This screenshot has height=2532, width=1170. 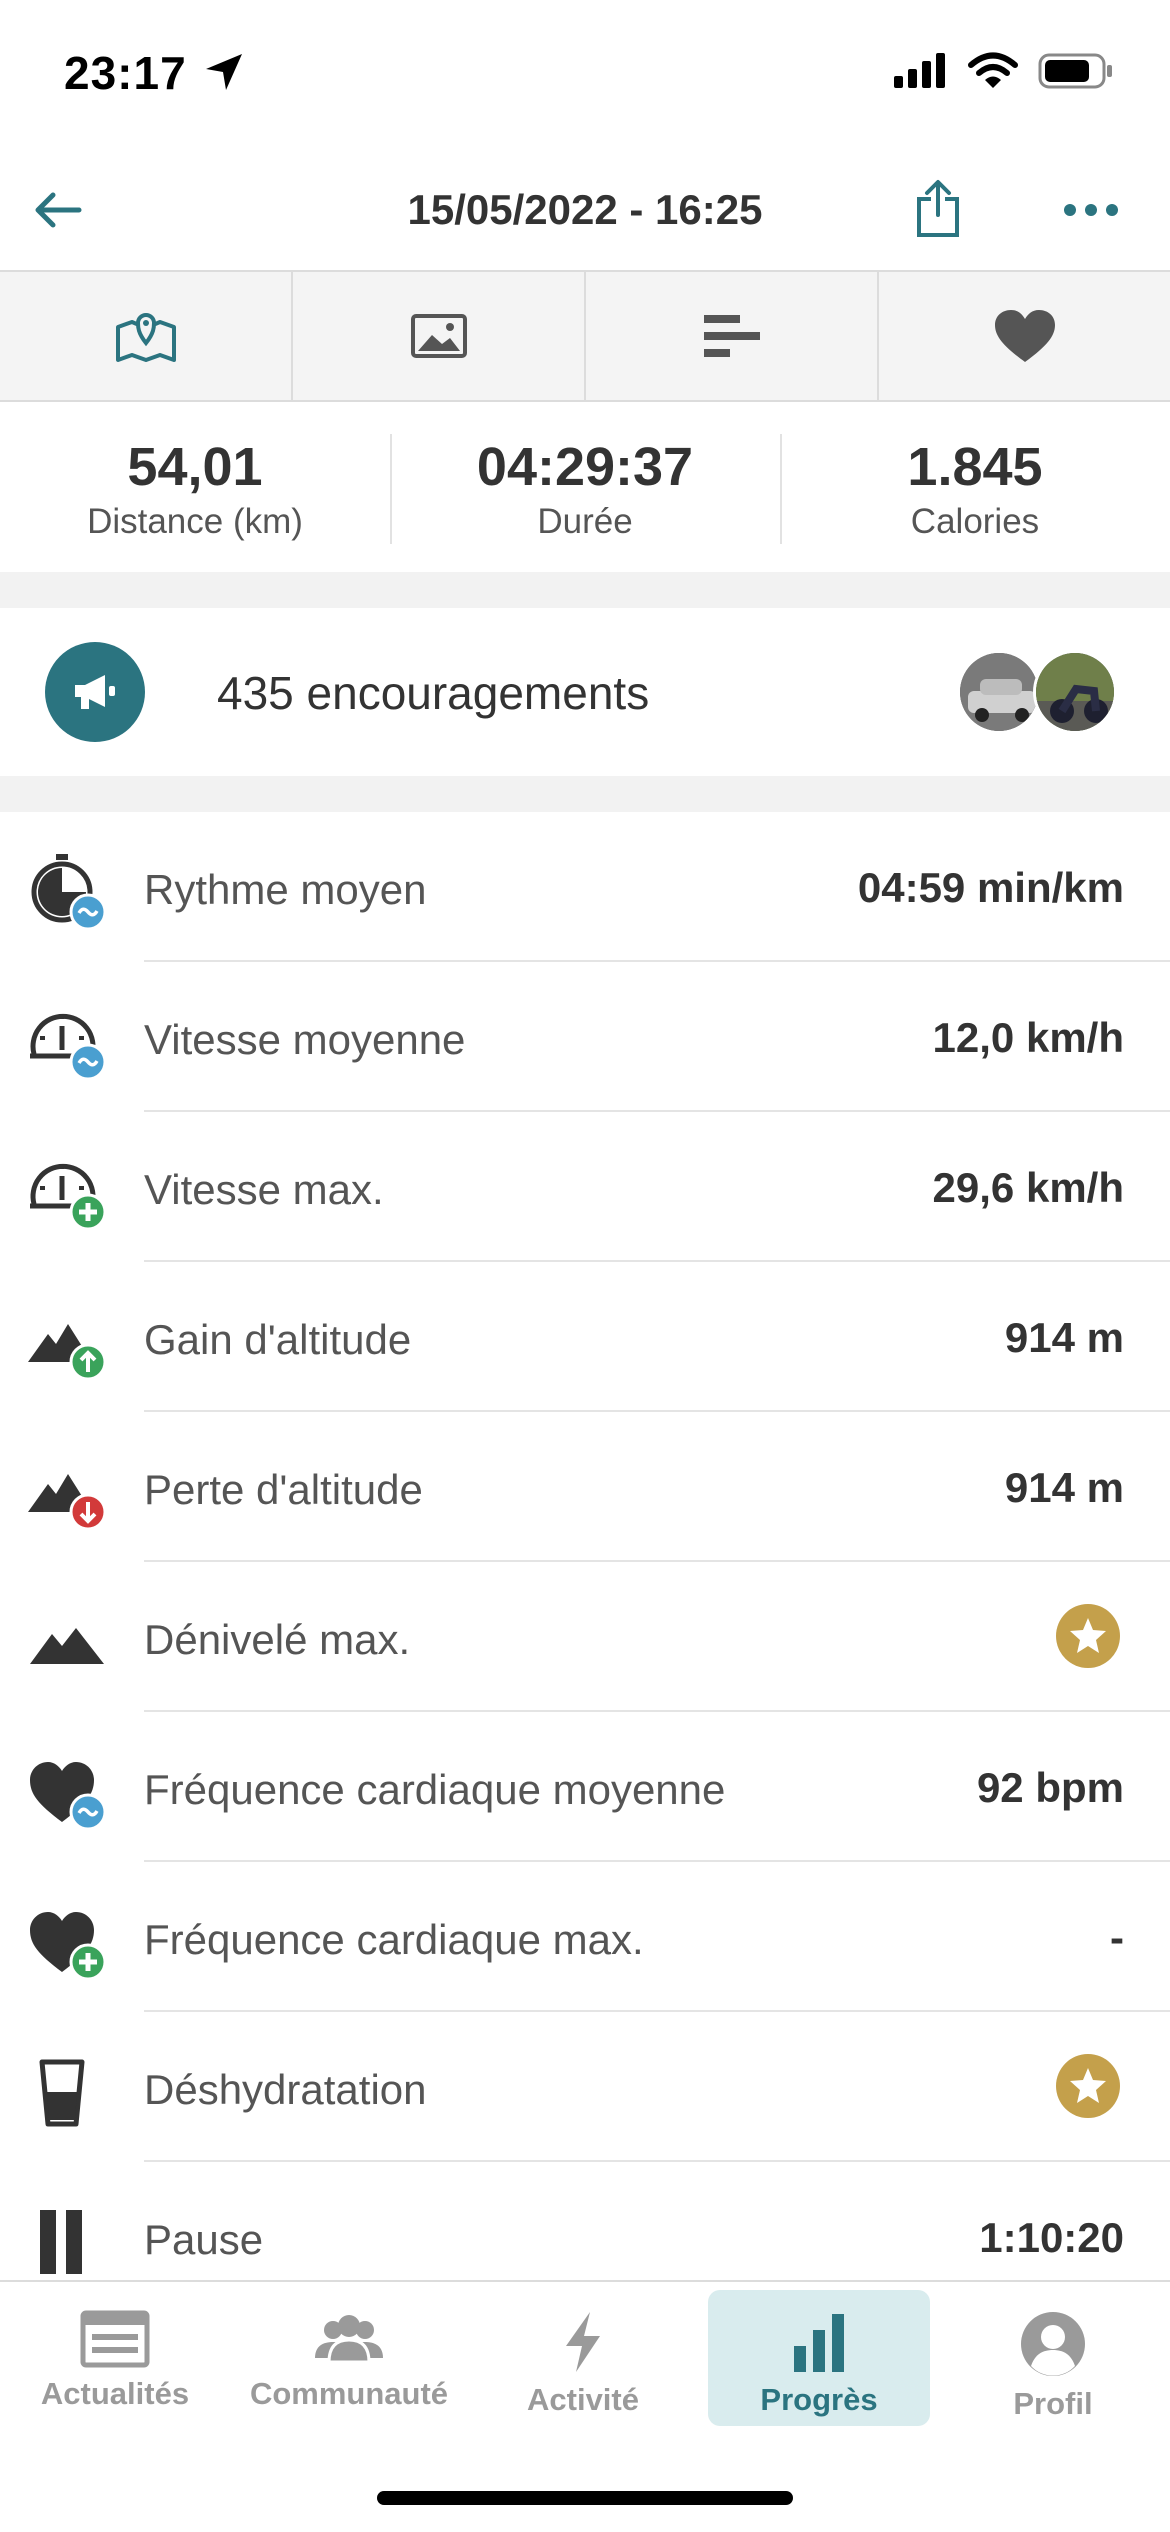 I want to click on header: 15/05/2022 - 16:25, so click(x=585, y=211).